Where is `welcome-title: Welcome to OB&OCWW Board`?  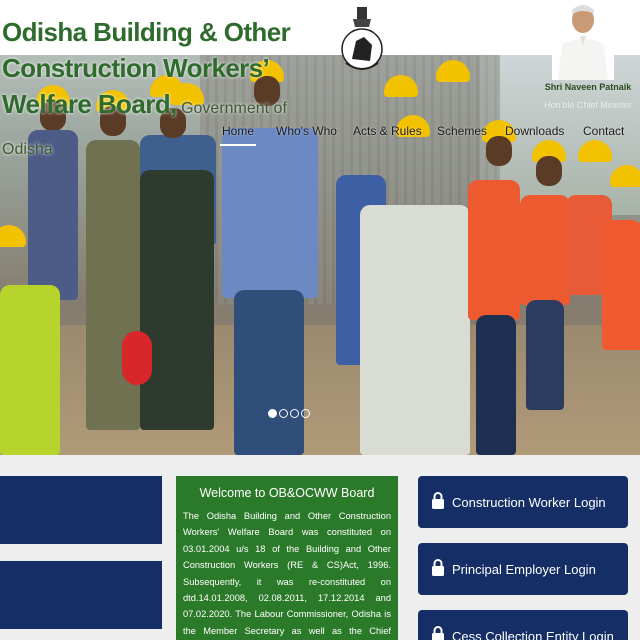
welcome-title: Welcome to OB&OCWW Board is located at coordinates (287, 493).